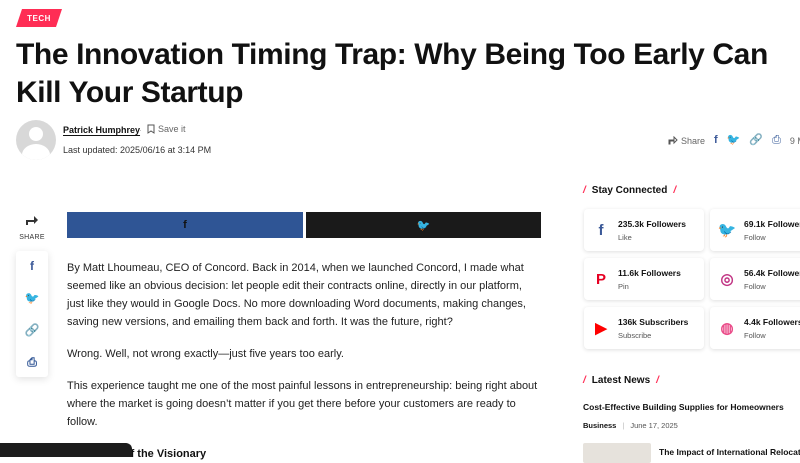 This screenshot has height=463, width=800. What do you see at coordinates (716, 140) in the screenshot?
I see `facebook-share-icon: f` at bounding box center [716, 140].